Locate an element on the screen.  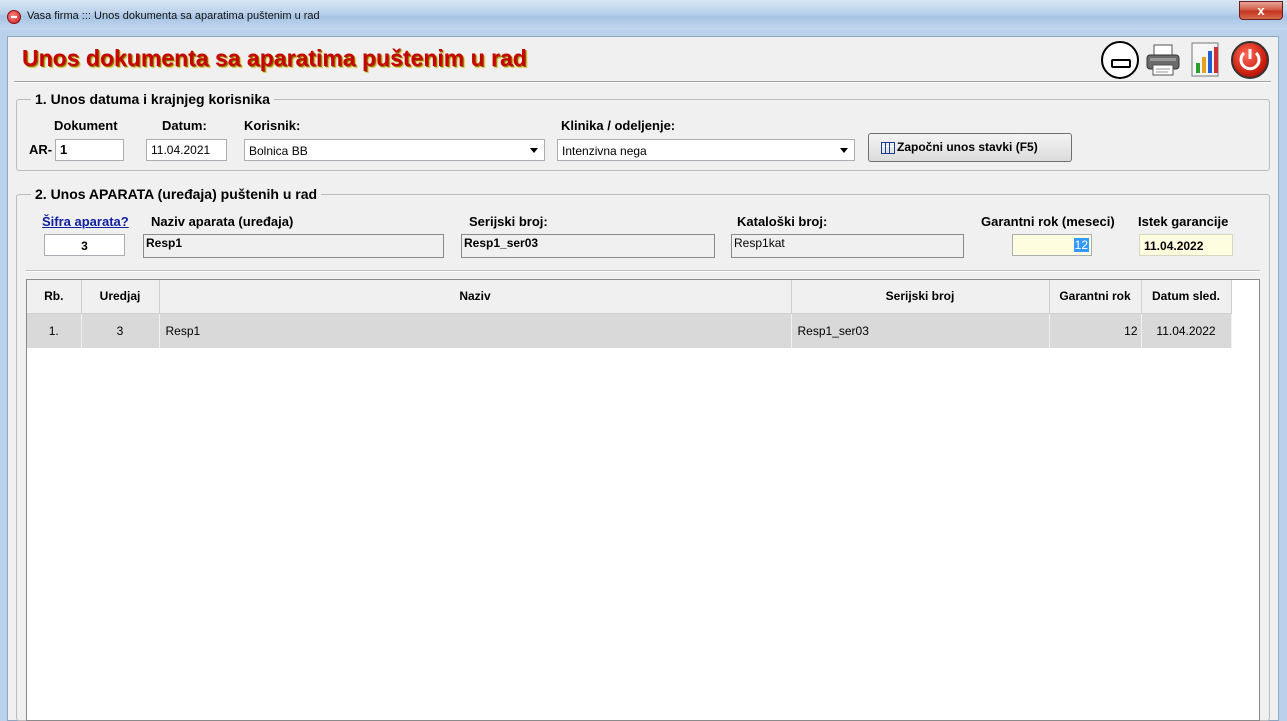
korisnik-select: Bolnica BB is located at coordinates (394, 150).